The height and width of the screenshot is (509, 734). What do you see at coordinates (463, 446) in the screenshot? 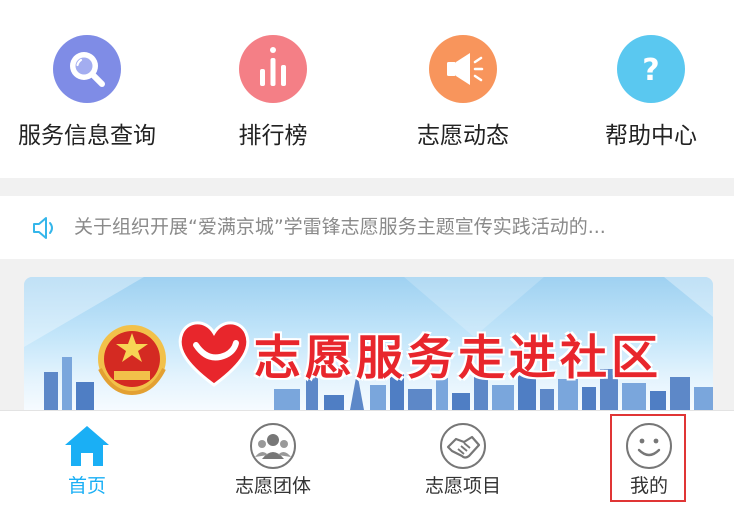
I see `handshake-icon` at bounding box center [463, 446].